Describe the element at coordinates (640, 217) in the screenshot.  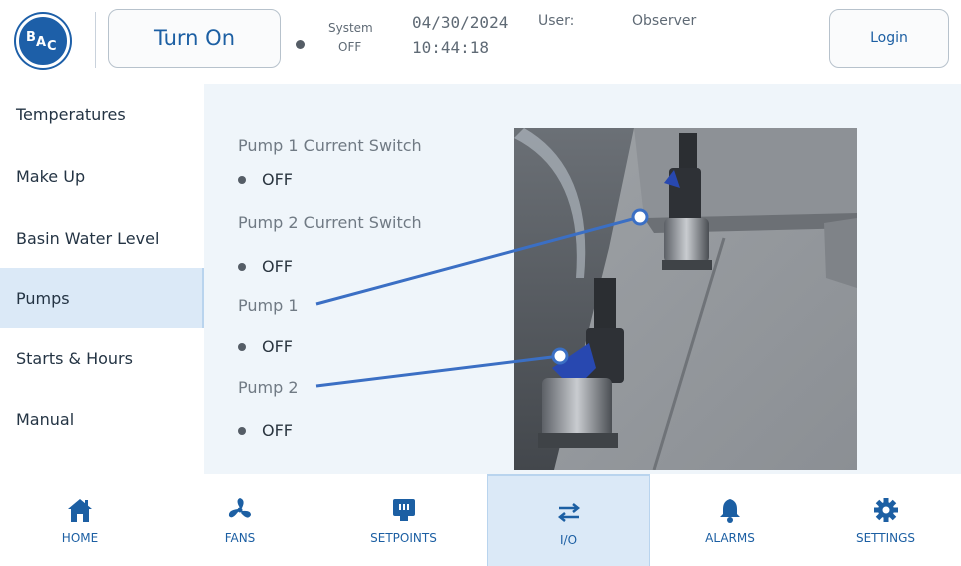
I see `callout-marker-pump1` at that location.